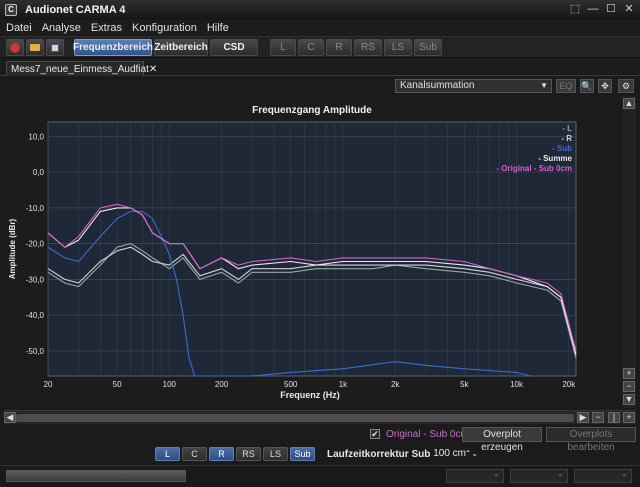  I want to click on zoom-icon: 🔍, so click(587, 86).